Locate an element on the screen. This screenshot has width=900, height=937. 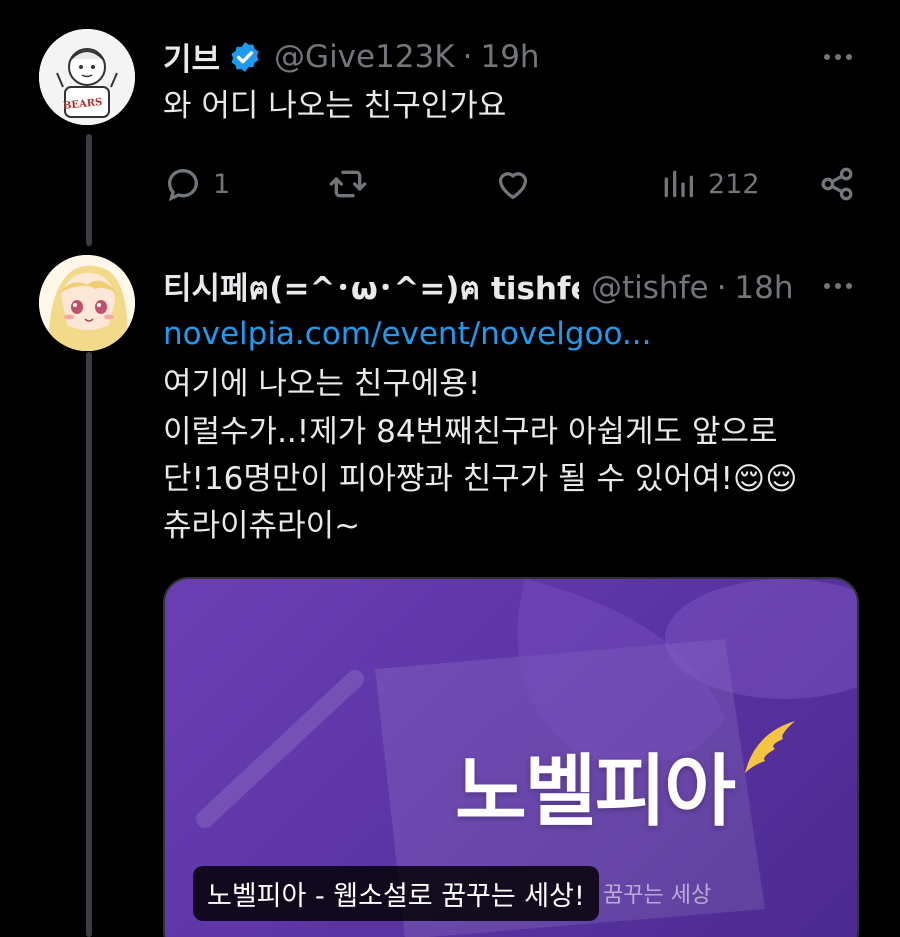
like-button is located at coordinates (518, 184).